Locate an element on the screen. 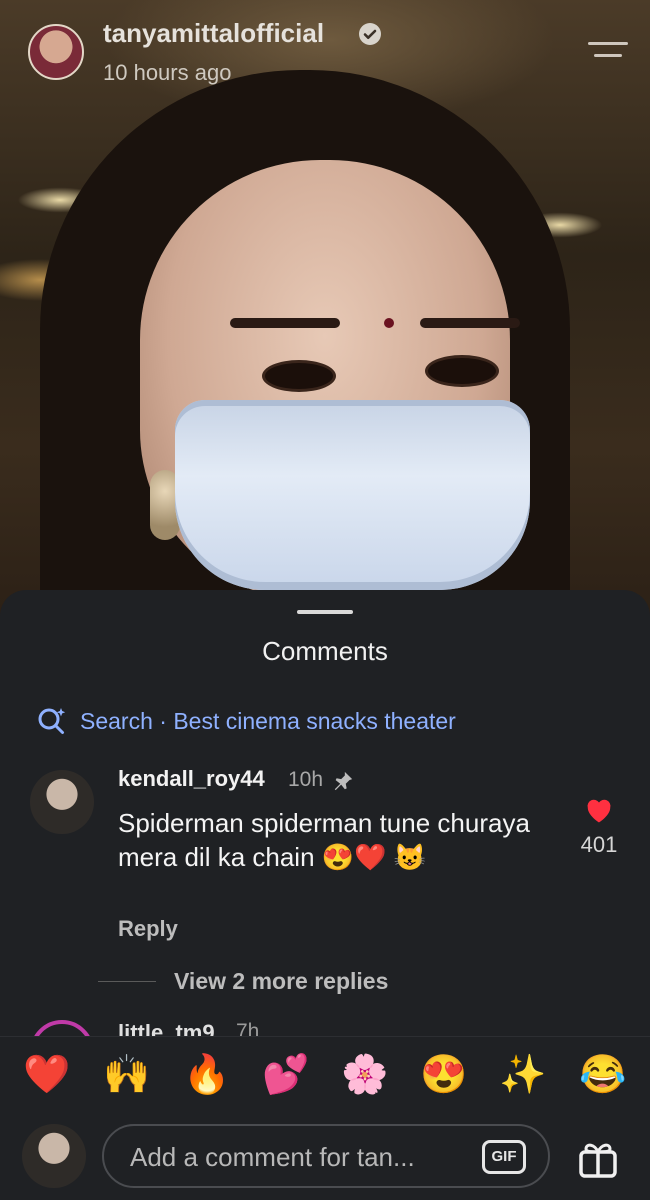  emoji-two-hearts-icon: 💕 is located at coordinates (286, 1075).